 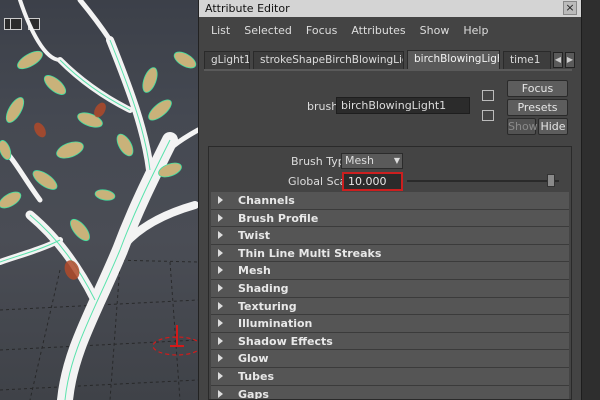 I want to click on tab-glight1: gLight1, so click(x=227, y=60).